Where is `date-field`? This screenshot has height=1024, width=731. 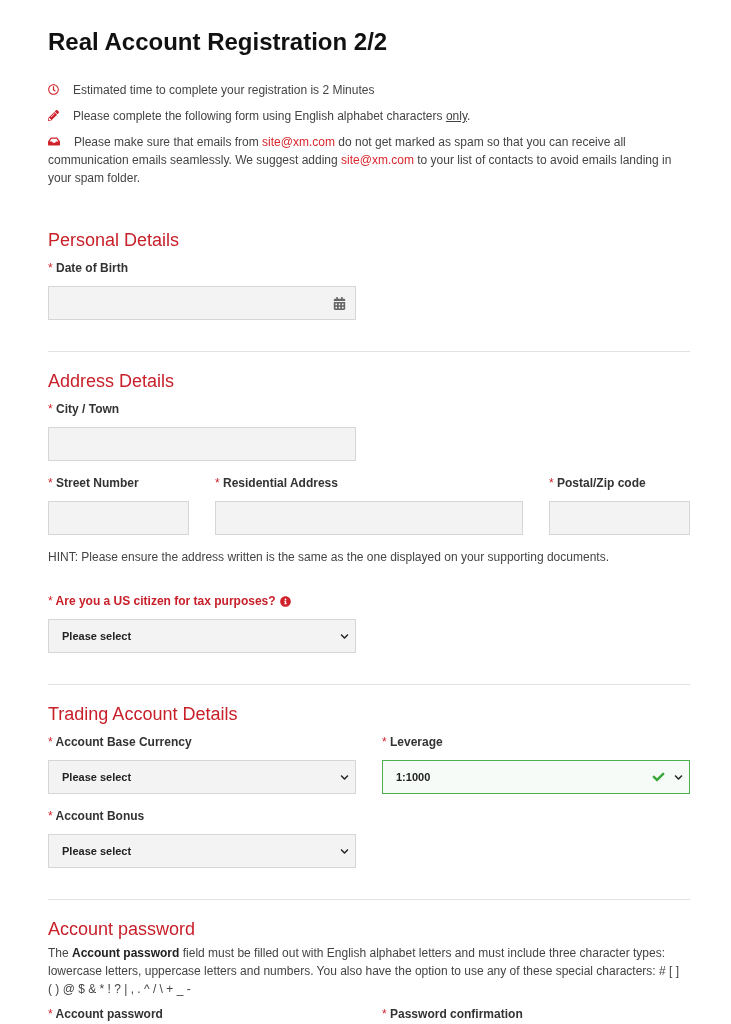 date-field is located at coordinates (202, 303).